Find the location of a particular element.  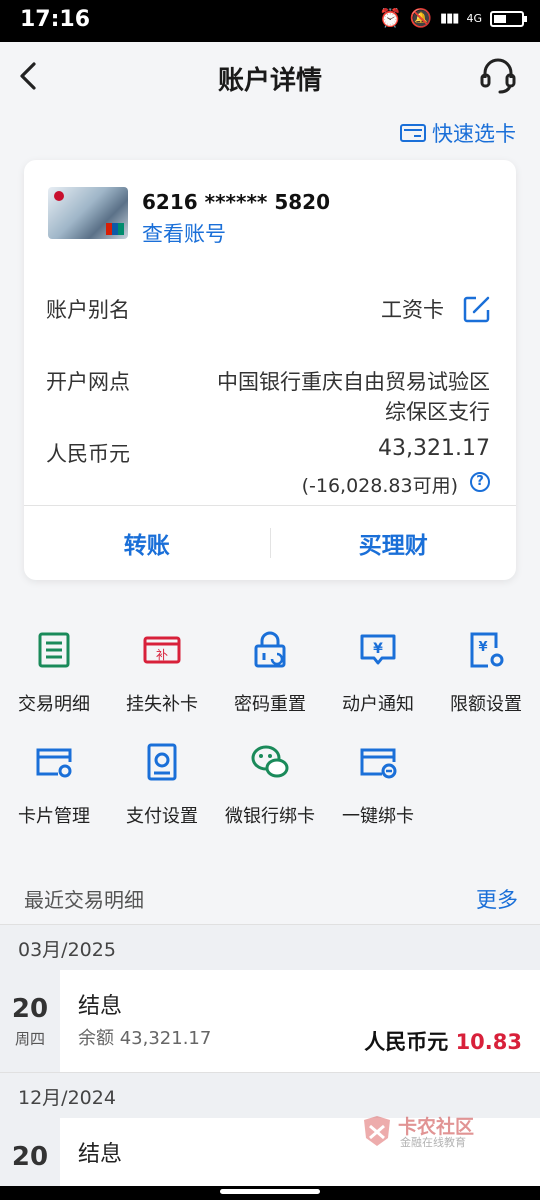

function-label: 挂失补卡 is located at coordinates (162, 704).